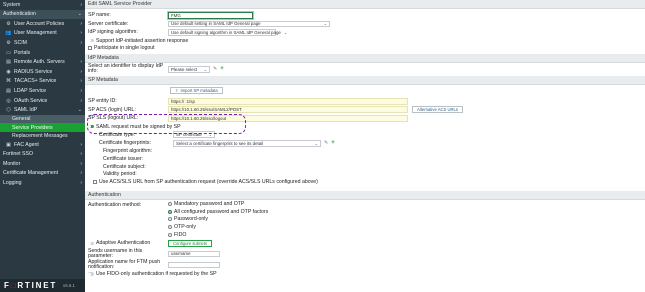 Image resolution: width=645 pixels, height=292 pixels. I want to click on auth-method-option: FIDO, so click(218, 235).